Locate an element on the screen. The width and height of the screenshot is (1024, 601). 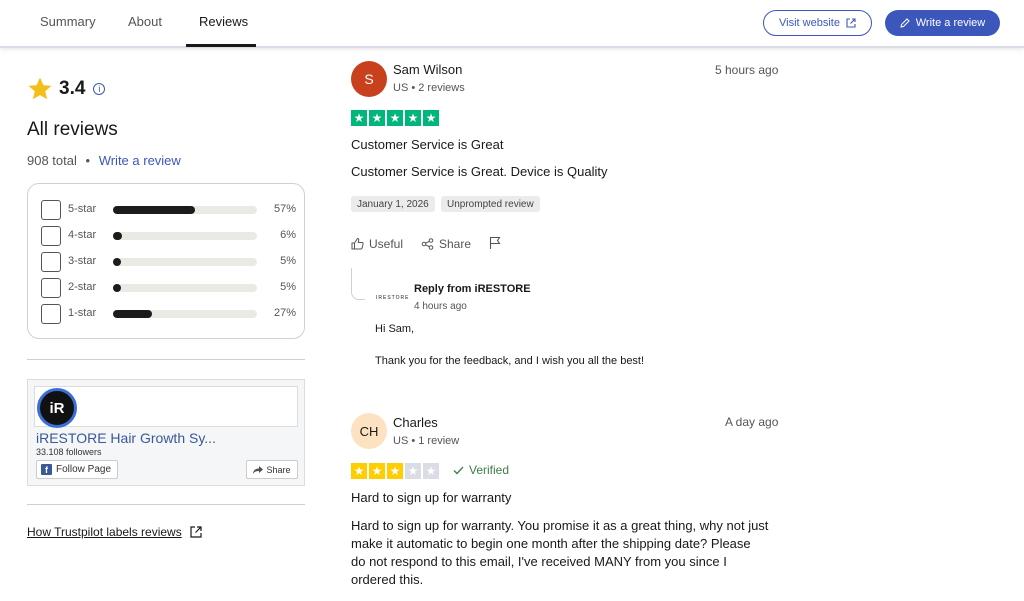
company-reply-logo: IRESTORE is located at coordinates (393, 298).